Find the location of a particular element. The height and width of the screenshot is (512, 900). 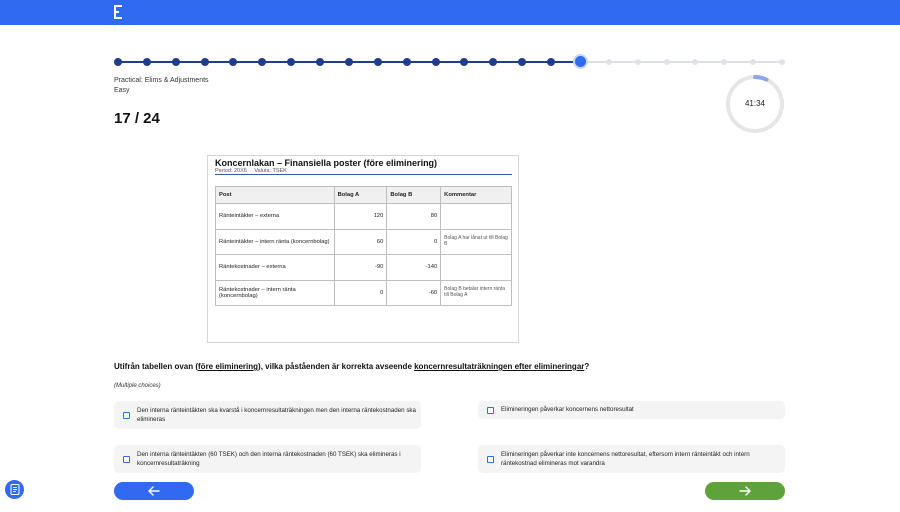

logo-icon is located at coordinates (118, 12).